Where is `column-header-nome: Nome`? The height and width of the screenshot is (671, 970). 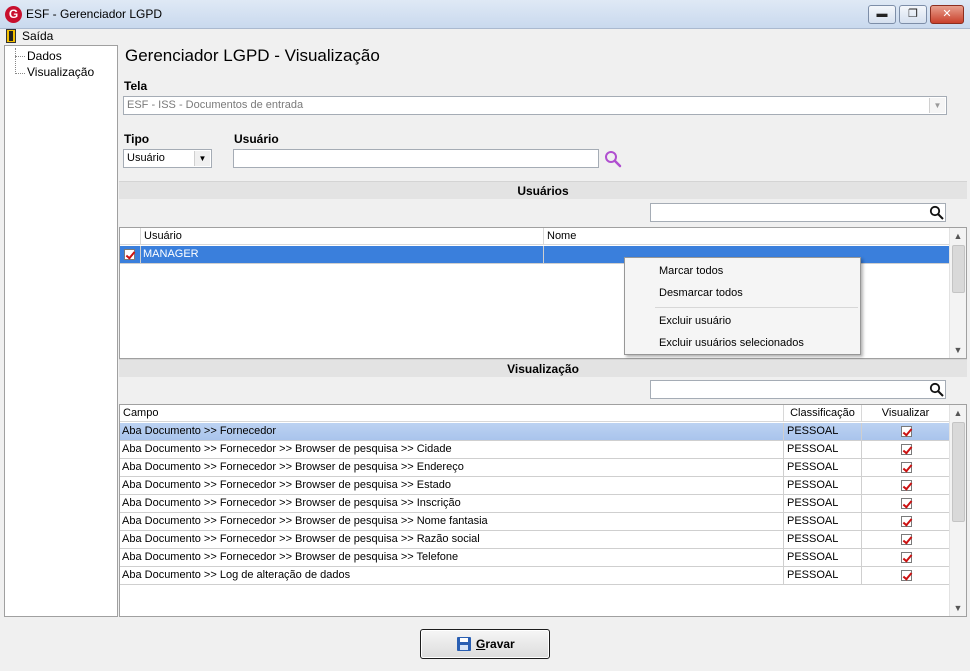
column-header-nome: Nome is located at coordinates (746, 236).